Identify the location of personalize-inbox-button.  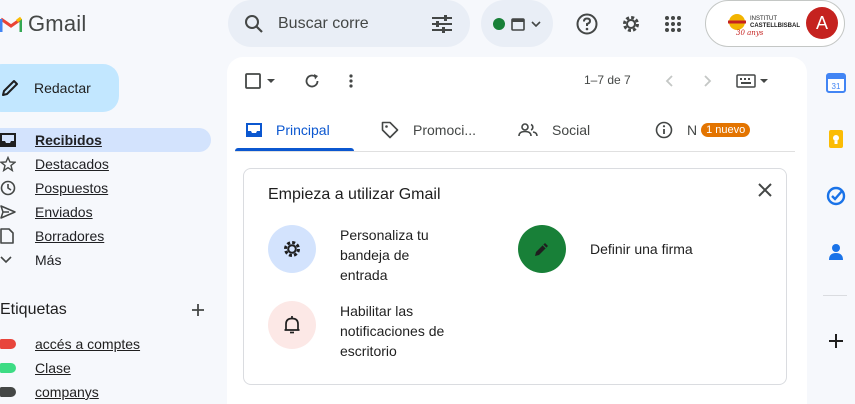
(292, 249).